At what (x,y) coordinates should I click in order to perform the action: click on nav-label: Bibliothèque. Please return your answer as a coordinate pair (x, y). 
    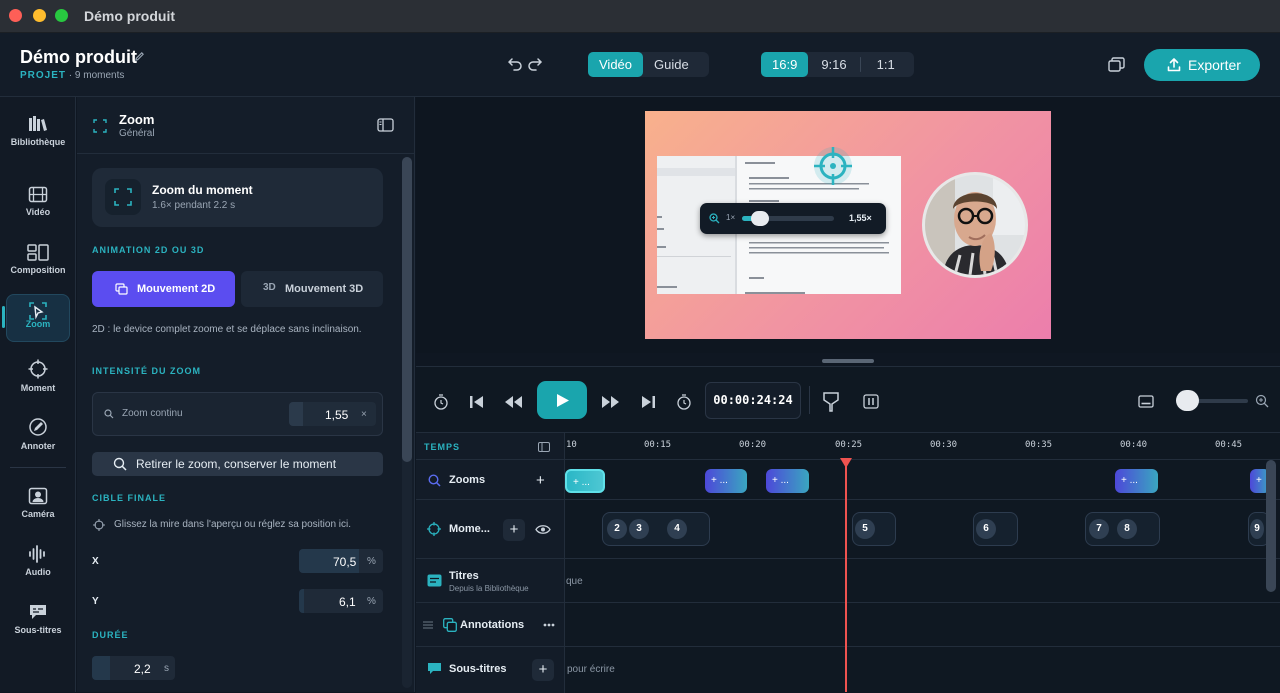
    Looking at the image, I should click on (38, 142).